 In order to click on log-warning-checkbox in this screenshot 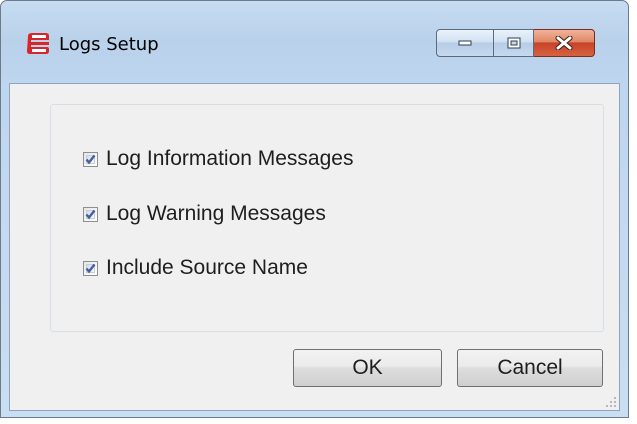, I will do `click(90, 214)`.